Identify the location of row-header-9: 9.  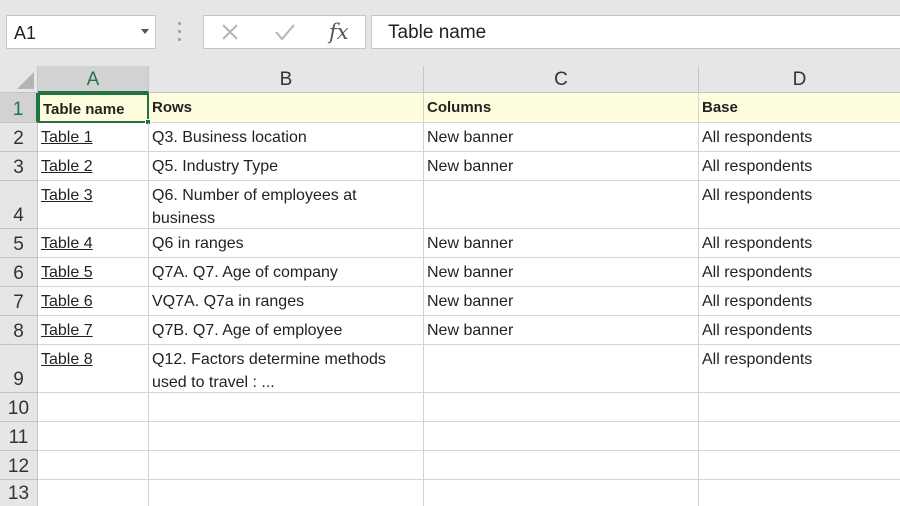
(19, 369).